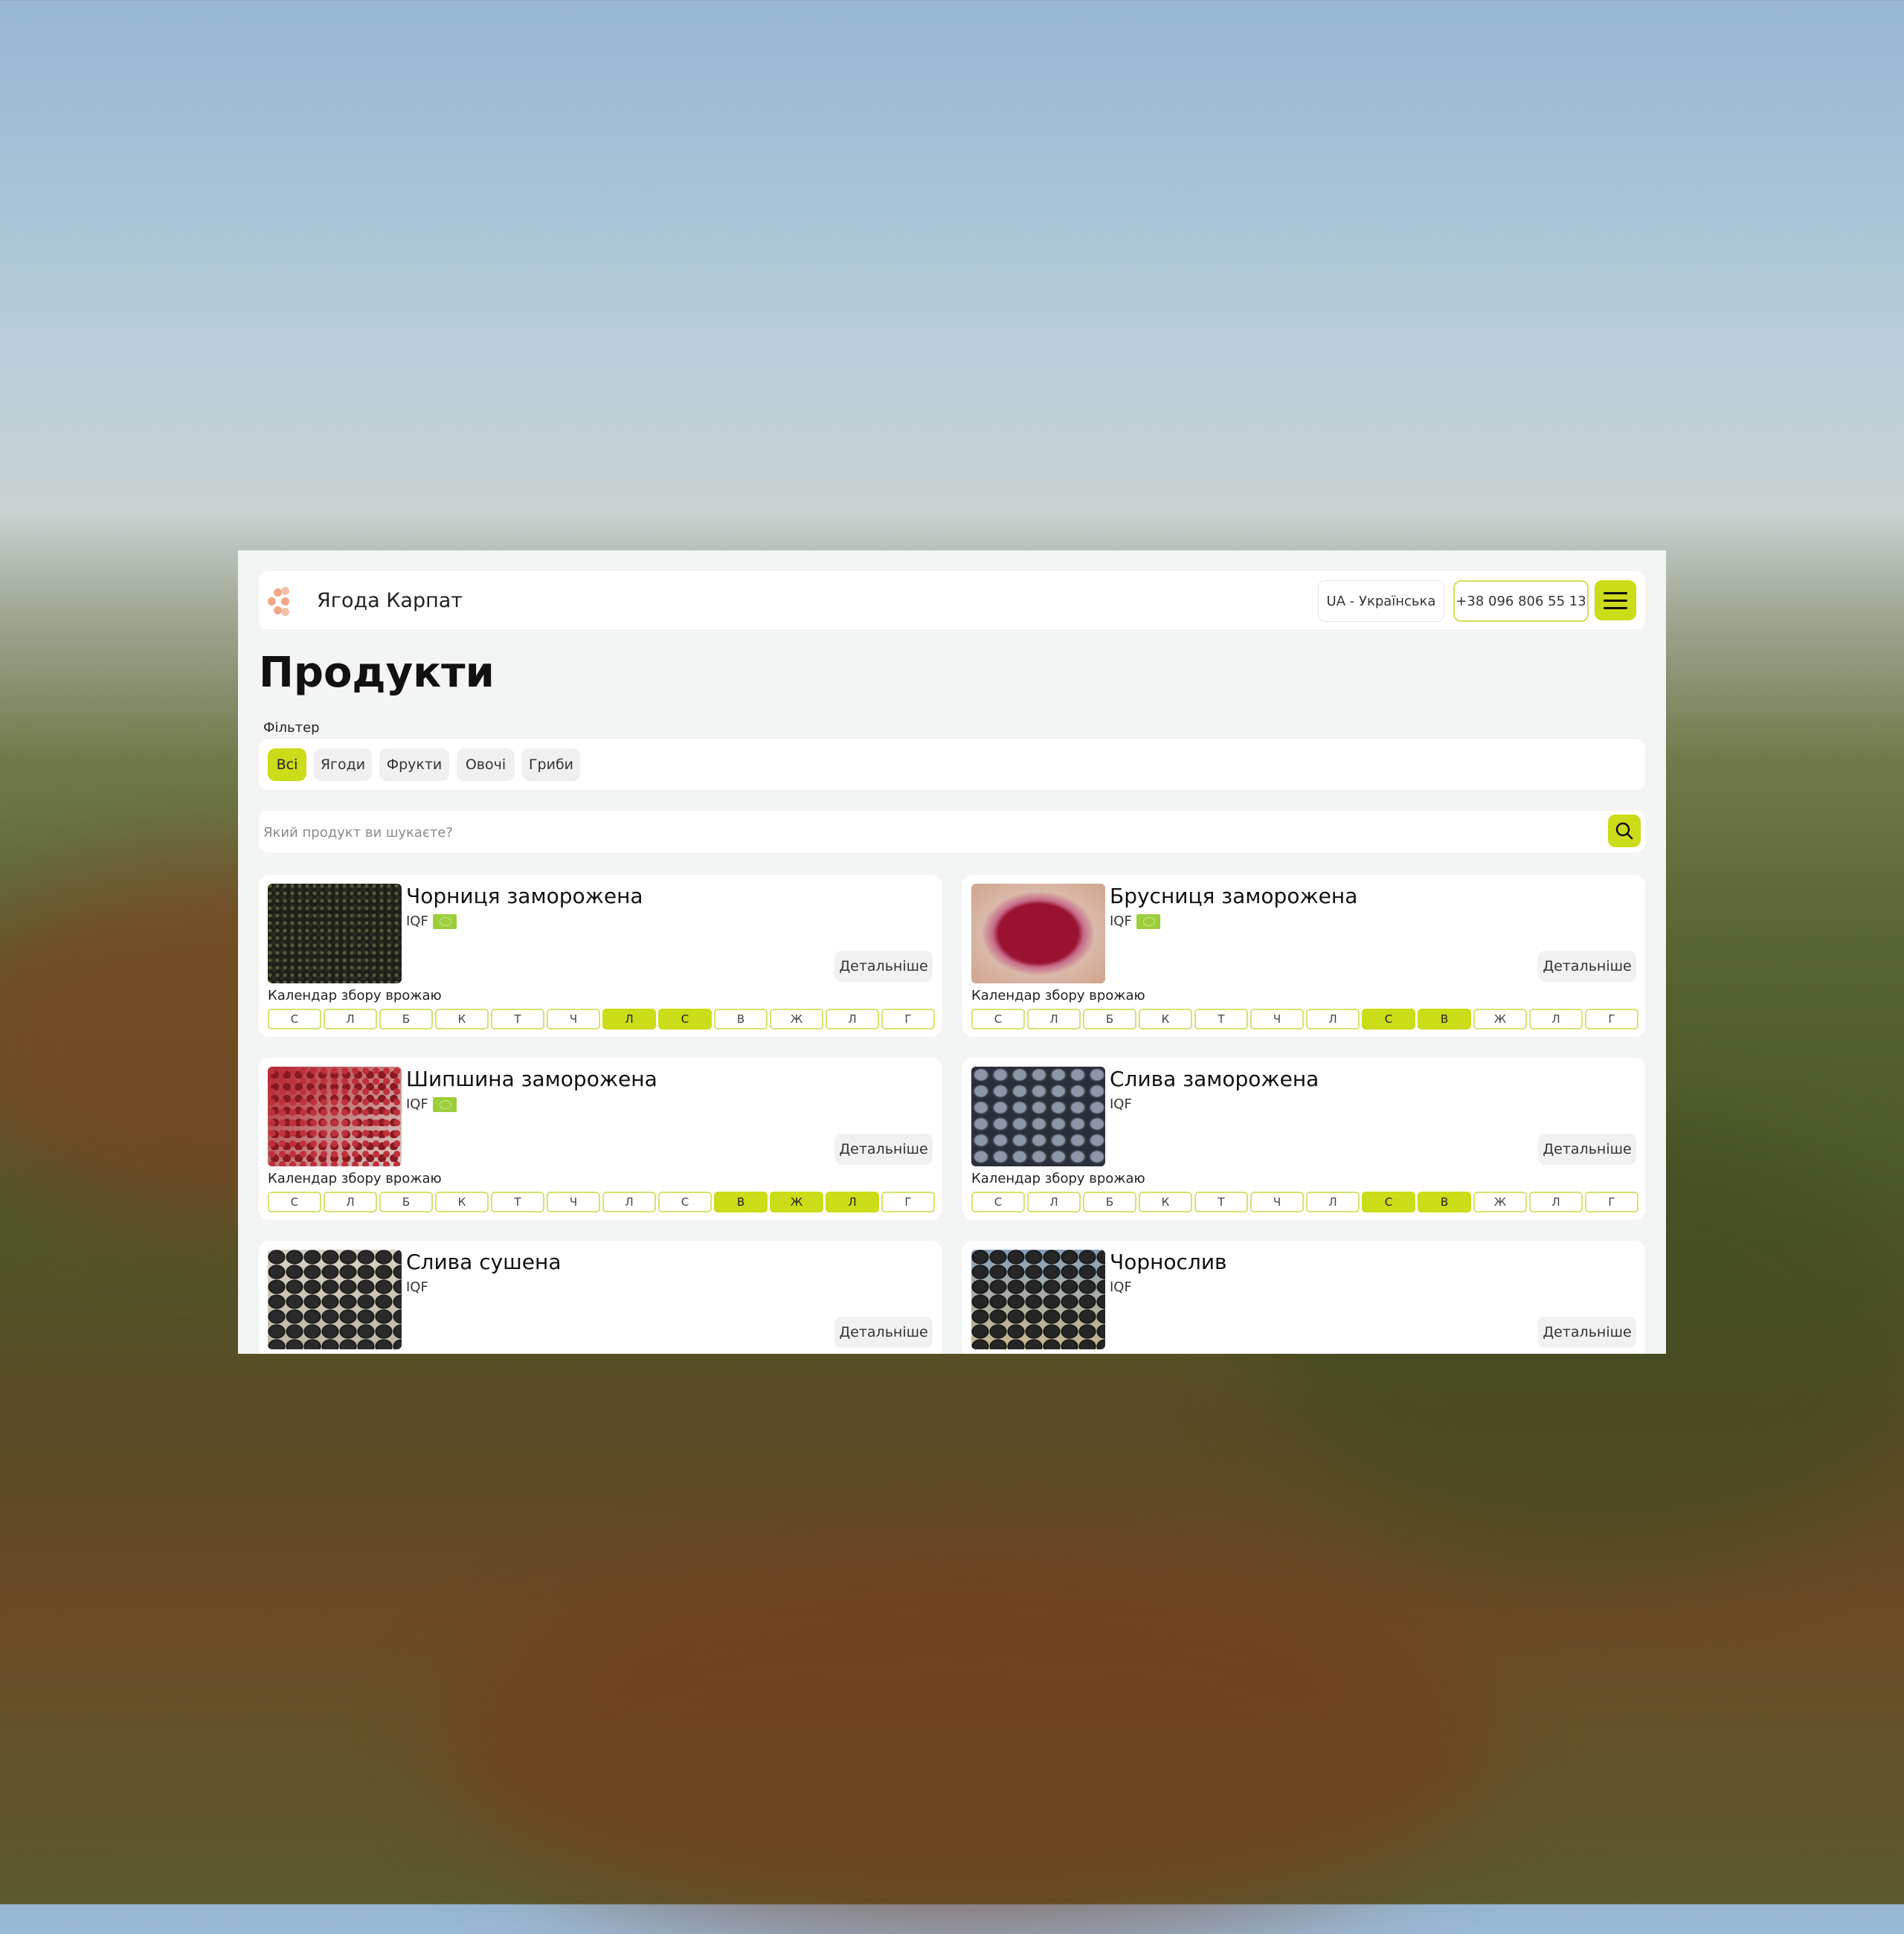 Image resolution: width=1904 pixels, height=1934 pixels. I want to click on page-title: Продукти, so click(377, 673).